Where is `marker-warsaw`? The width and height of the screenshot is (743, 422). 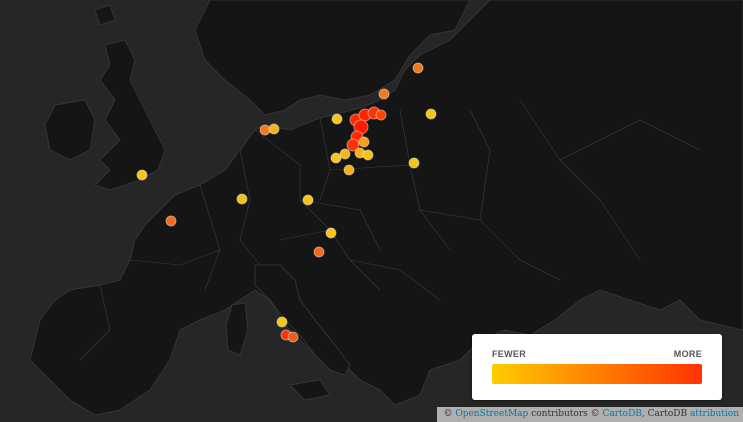 marker-warsaw is located at coordinates (414, 163).